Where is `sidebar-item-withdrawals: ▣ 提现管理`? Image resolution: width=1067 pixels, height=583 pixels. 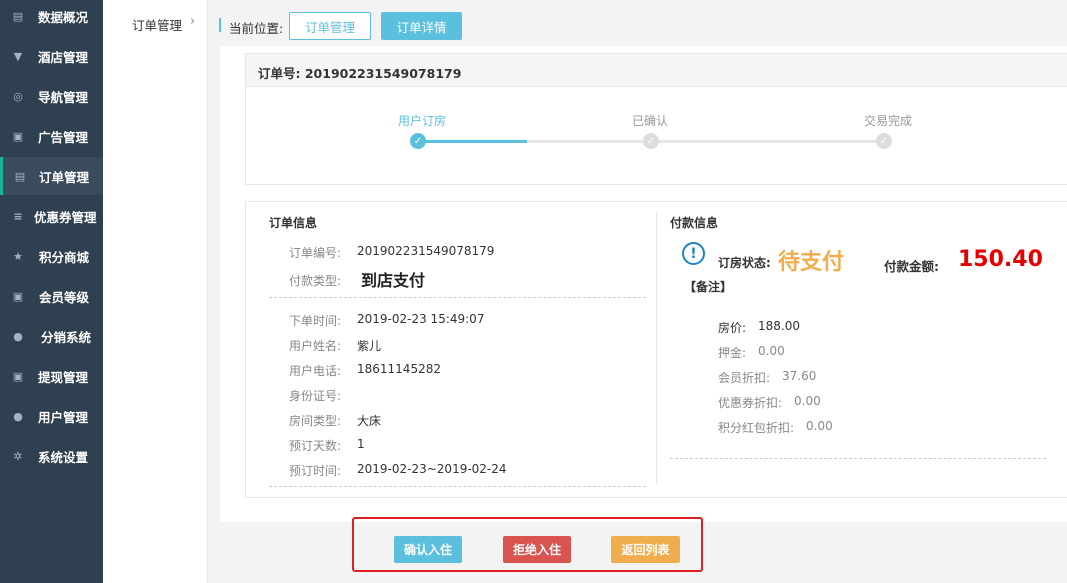 sidebar-item-withdrawals: ▣ 提现管理 is located at coordinates (51, 376).